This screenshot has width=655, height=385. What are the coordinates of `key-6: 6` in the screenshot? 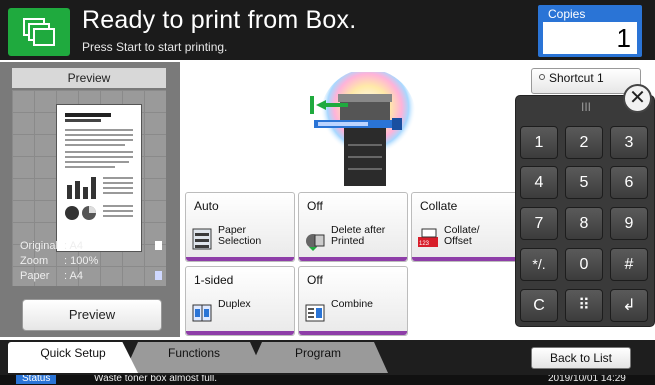 It's located at (629, 182).